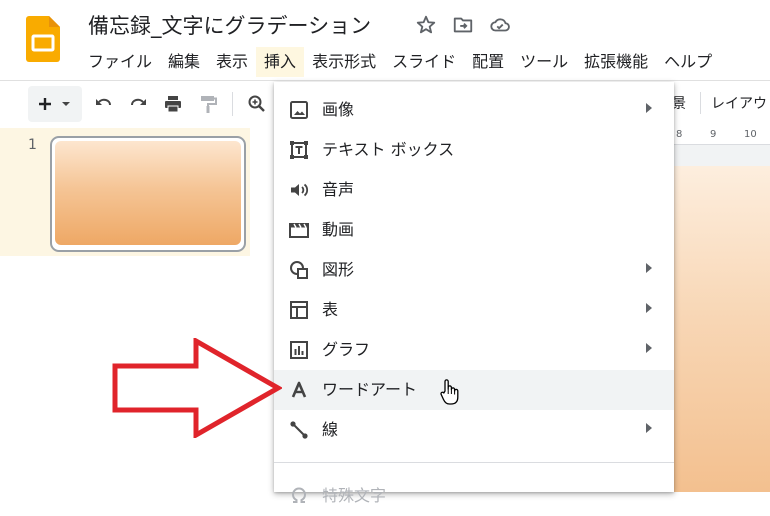 The height and width of the screenshot is (516, 770). What do you see at coordinates (474, 230) in the screenshot?
I see `insert-video-item: 動画` at bounding box center [474, 230].